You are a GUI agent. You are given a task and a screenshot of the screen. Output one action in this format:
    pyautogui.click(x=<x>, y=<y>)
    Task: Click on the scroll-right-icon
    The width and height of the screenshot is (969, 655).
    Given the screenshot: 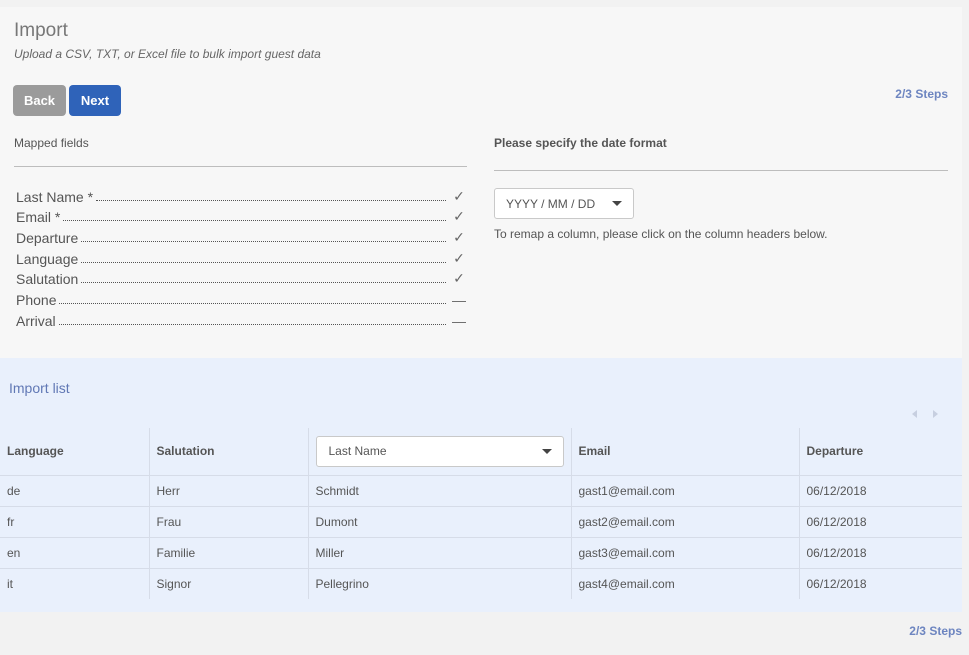 What is the action you would take?
    pyautogui.click(x=935, y=414)
    